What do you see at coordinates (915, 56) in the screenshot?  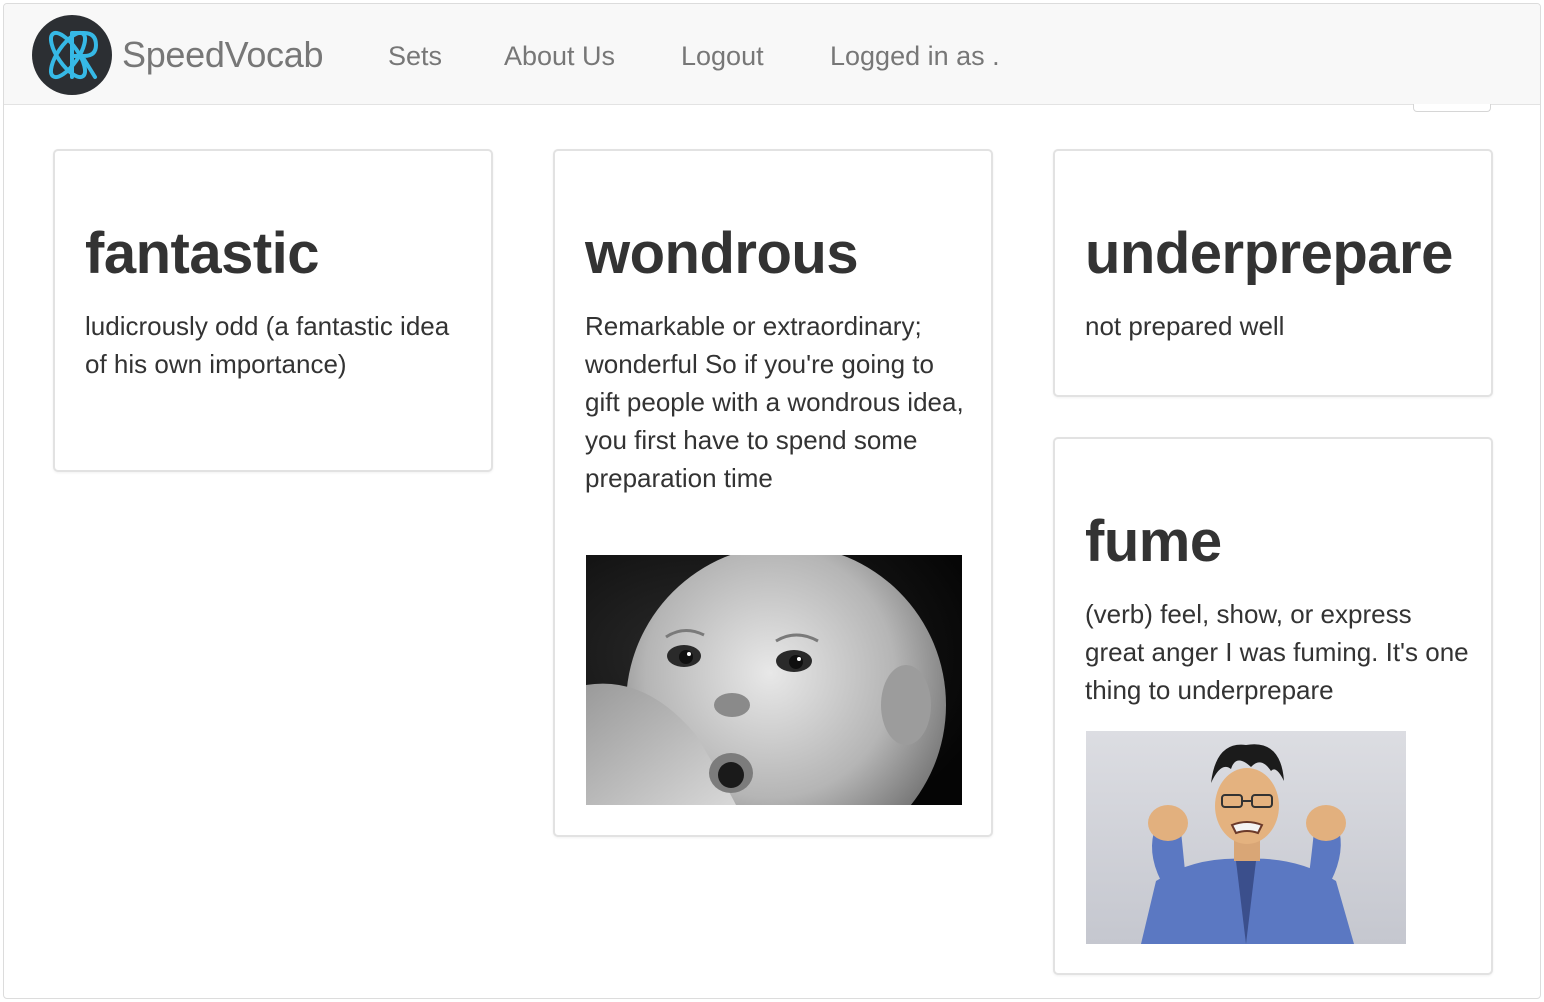 I see `logged-in-status: Logged in as .` at bounding box center [915, 56].